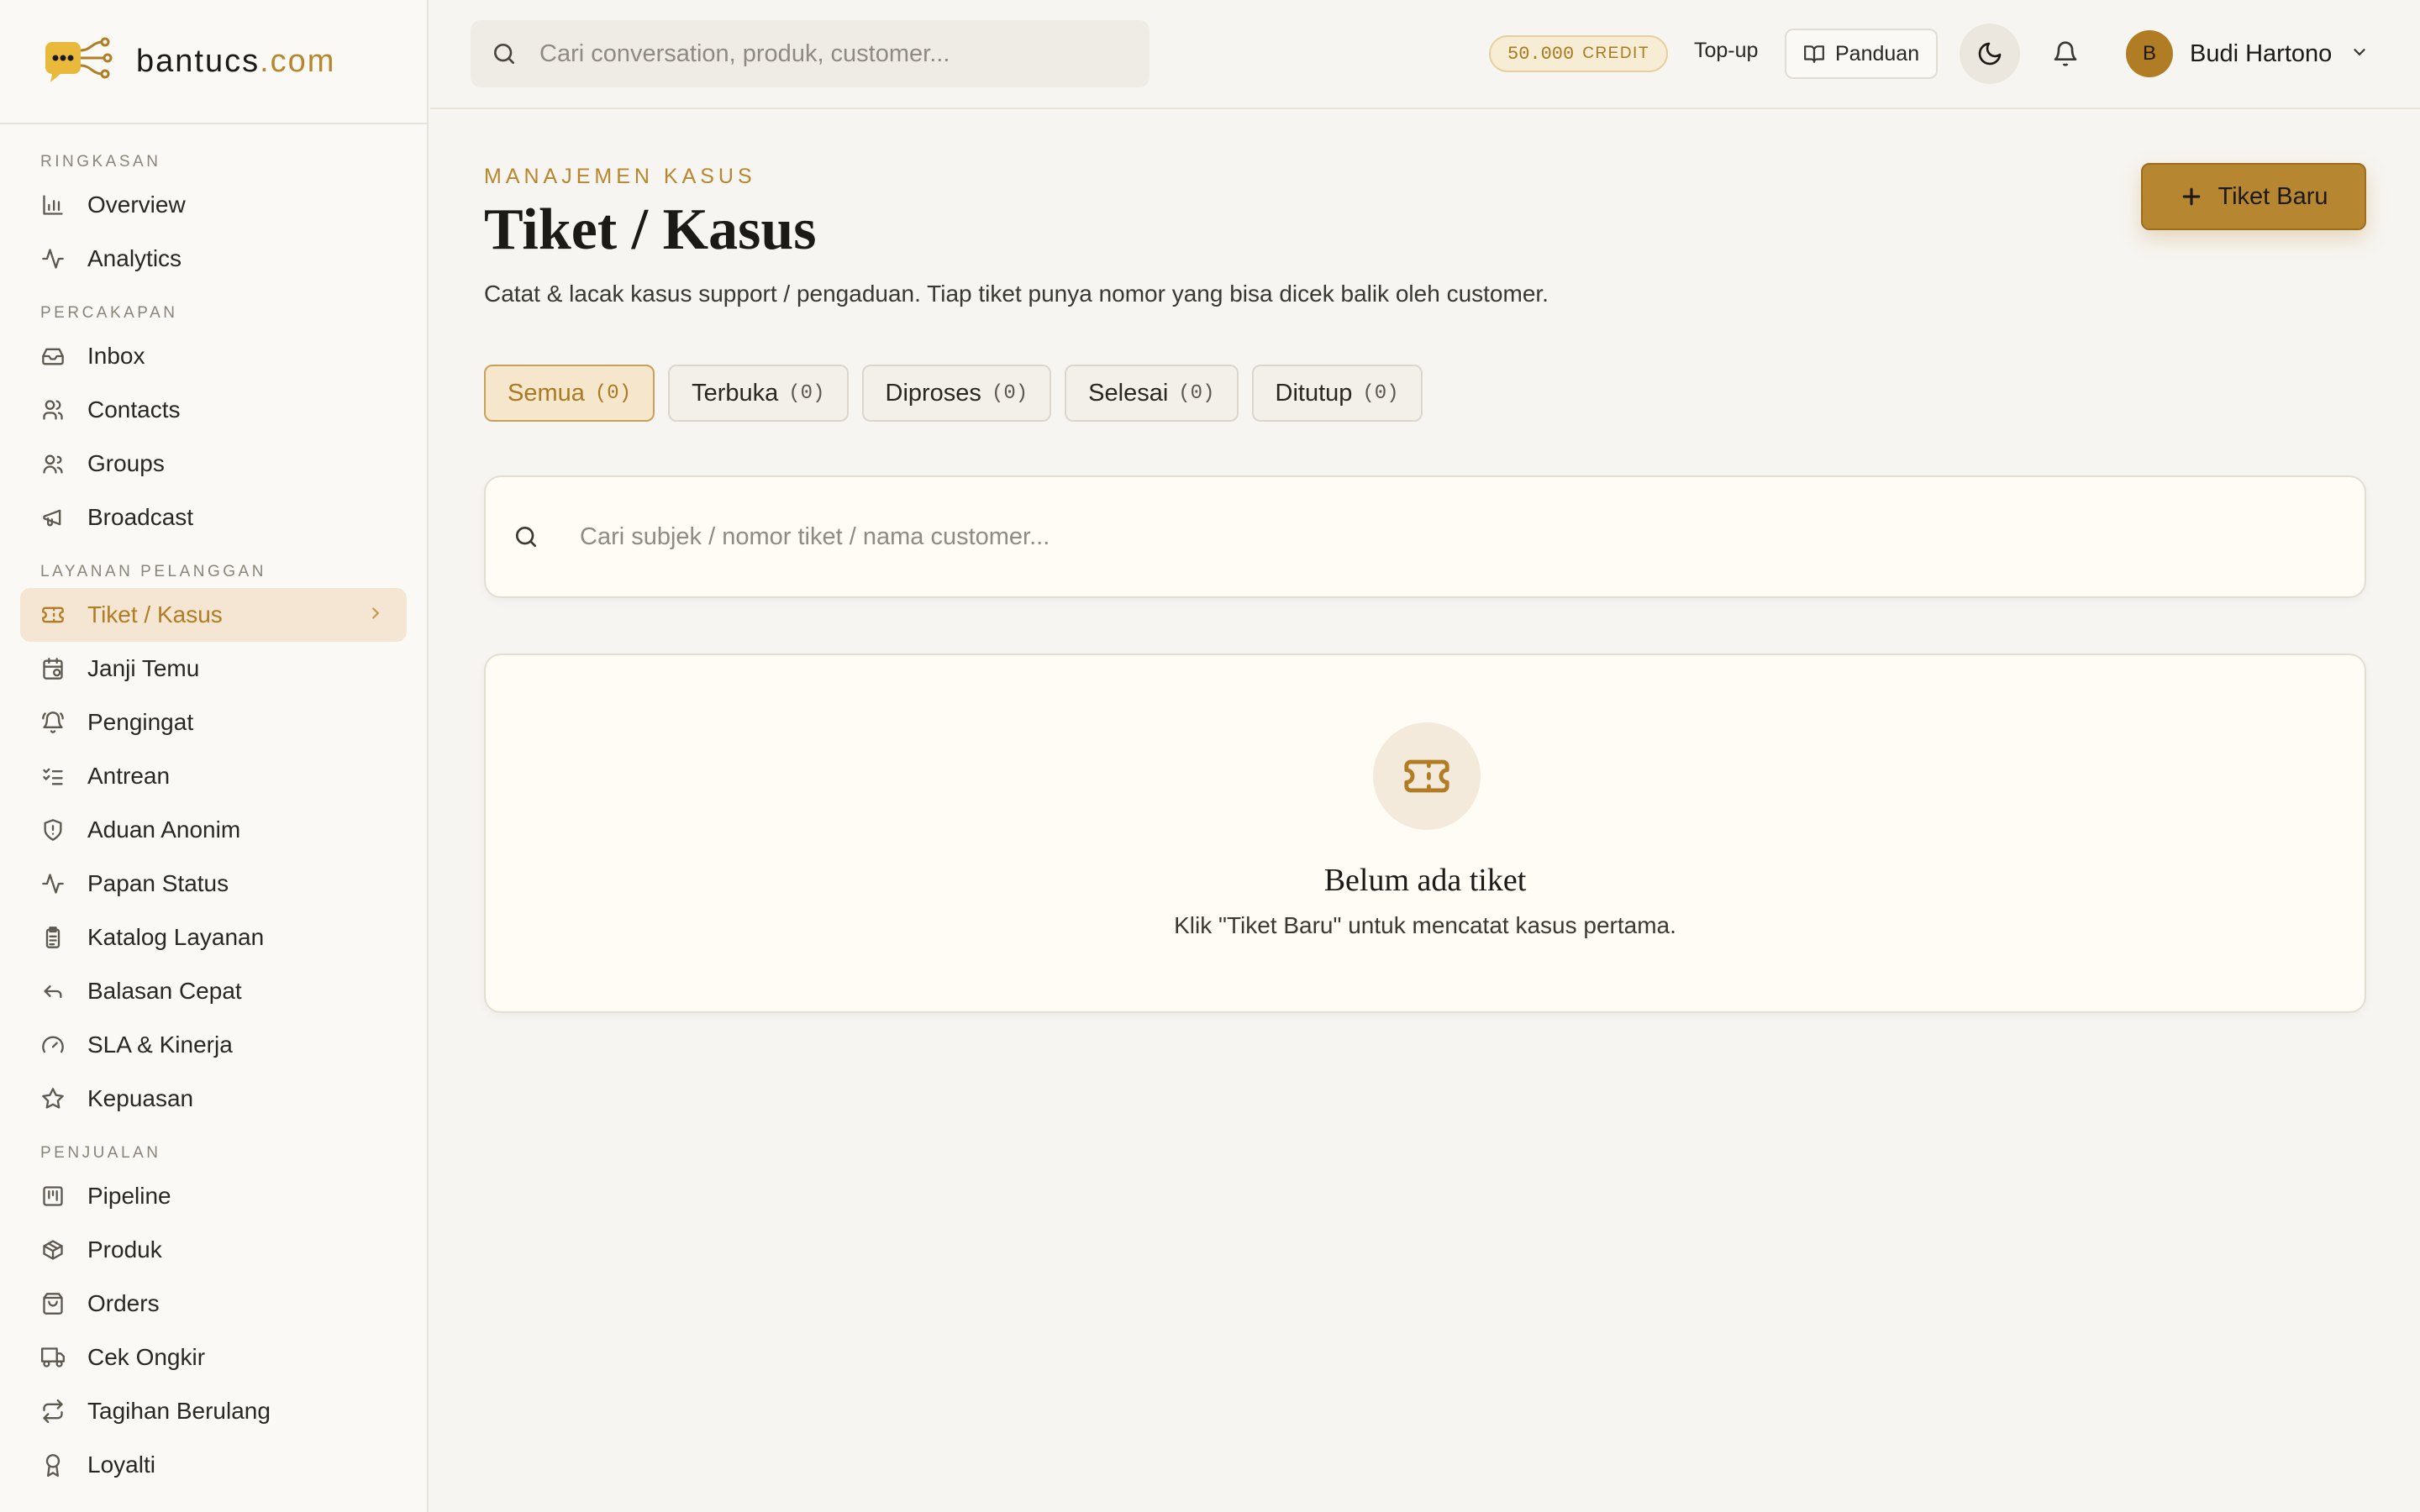 The width and height of the screenshot is (2420, 1512). What do you see at coordinates (2149, 53) in the screenshot?
I see `avatar: B` at bounding box center [2149, 53].